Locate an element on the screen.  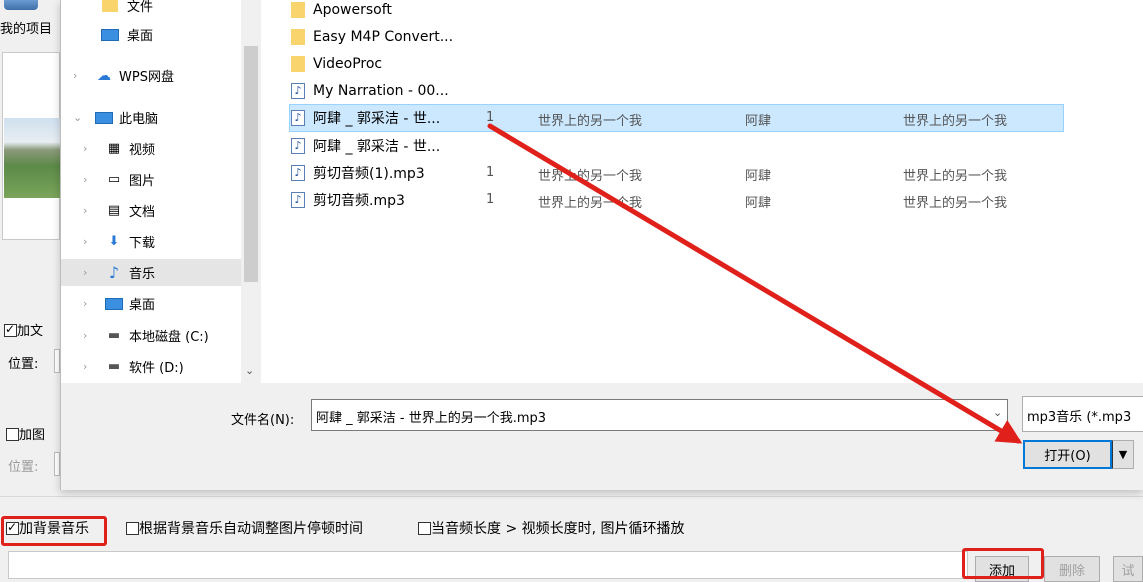
list-item: ♪ 剪切音频(1).mp3 1 世界上的另一个我 阿肆 世界上的另一个我 is located at coordinates (676, 172).